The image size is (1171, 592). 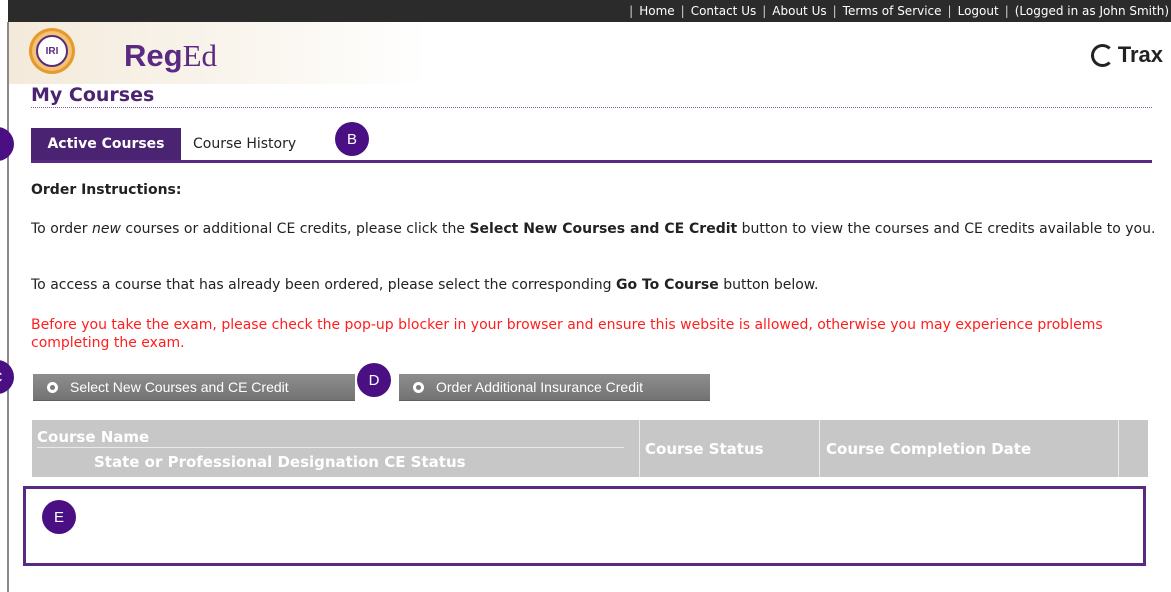 What do you see at coordinates (93, 437) in the screenshot?
I see `column-course-name-label: Course Name` at bounding box center [93, 437].